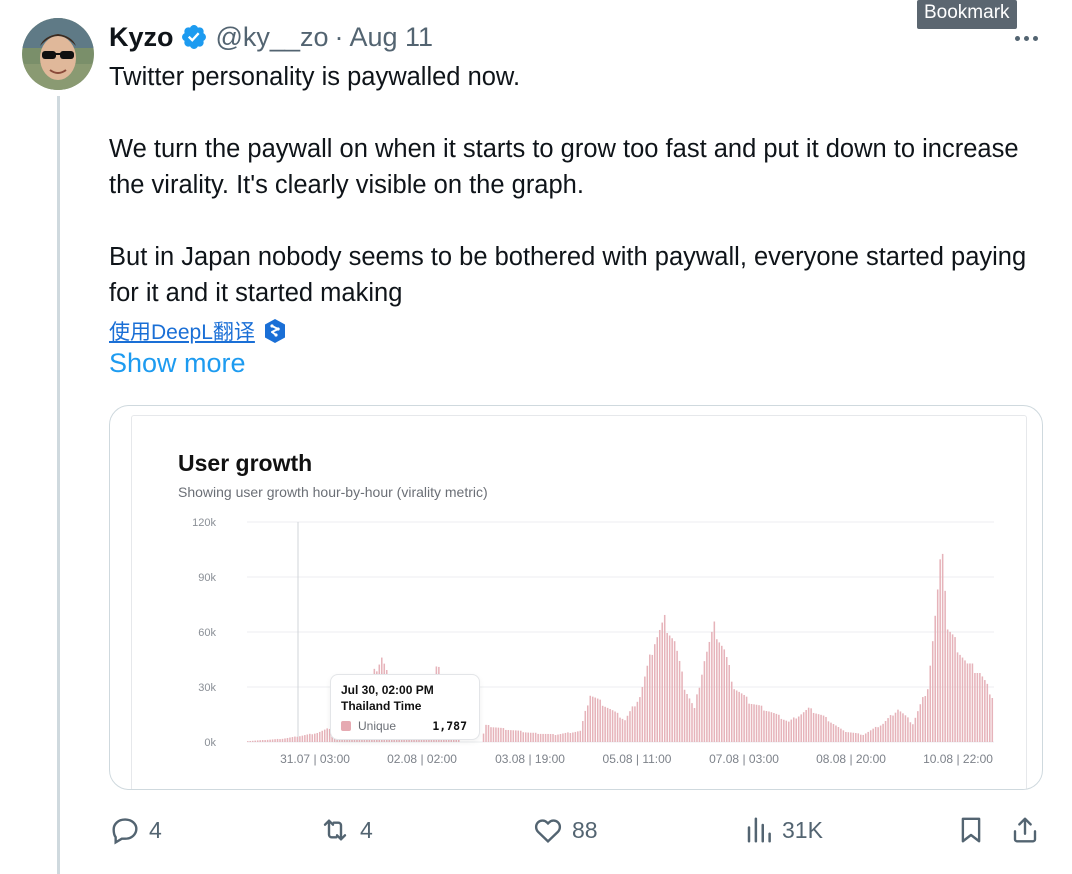  What do you see at coordinates (182, 331) in the screenshot?
I see `translate-label: 使用DeepL翻译` at bounding box center [182, 331].